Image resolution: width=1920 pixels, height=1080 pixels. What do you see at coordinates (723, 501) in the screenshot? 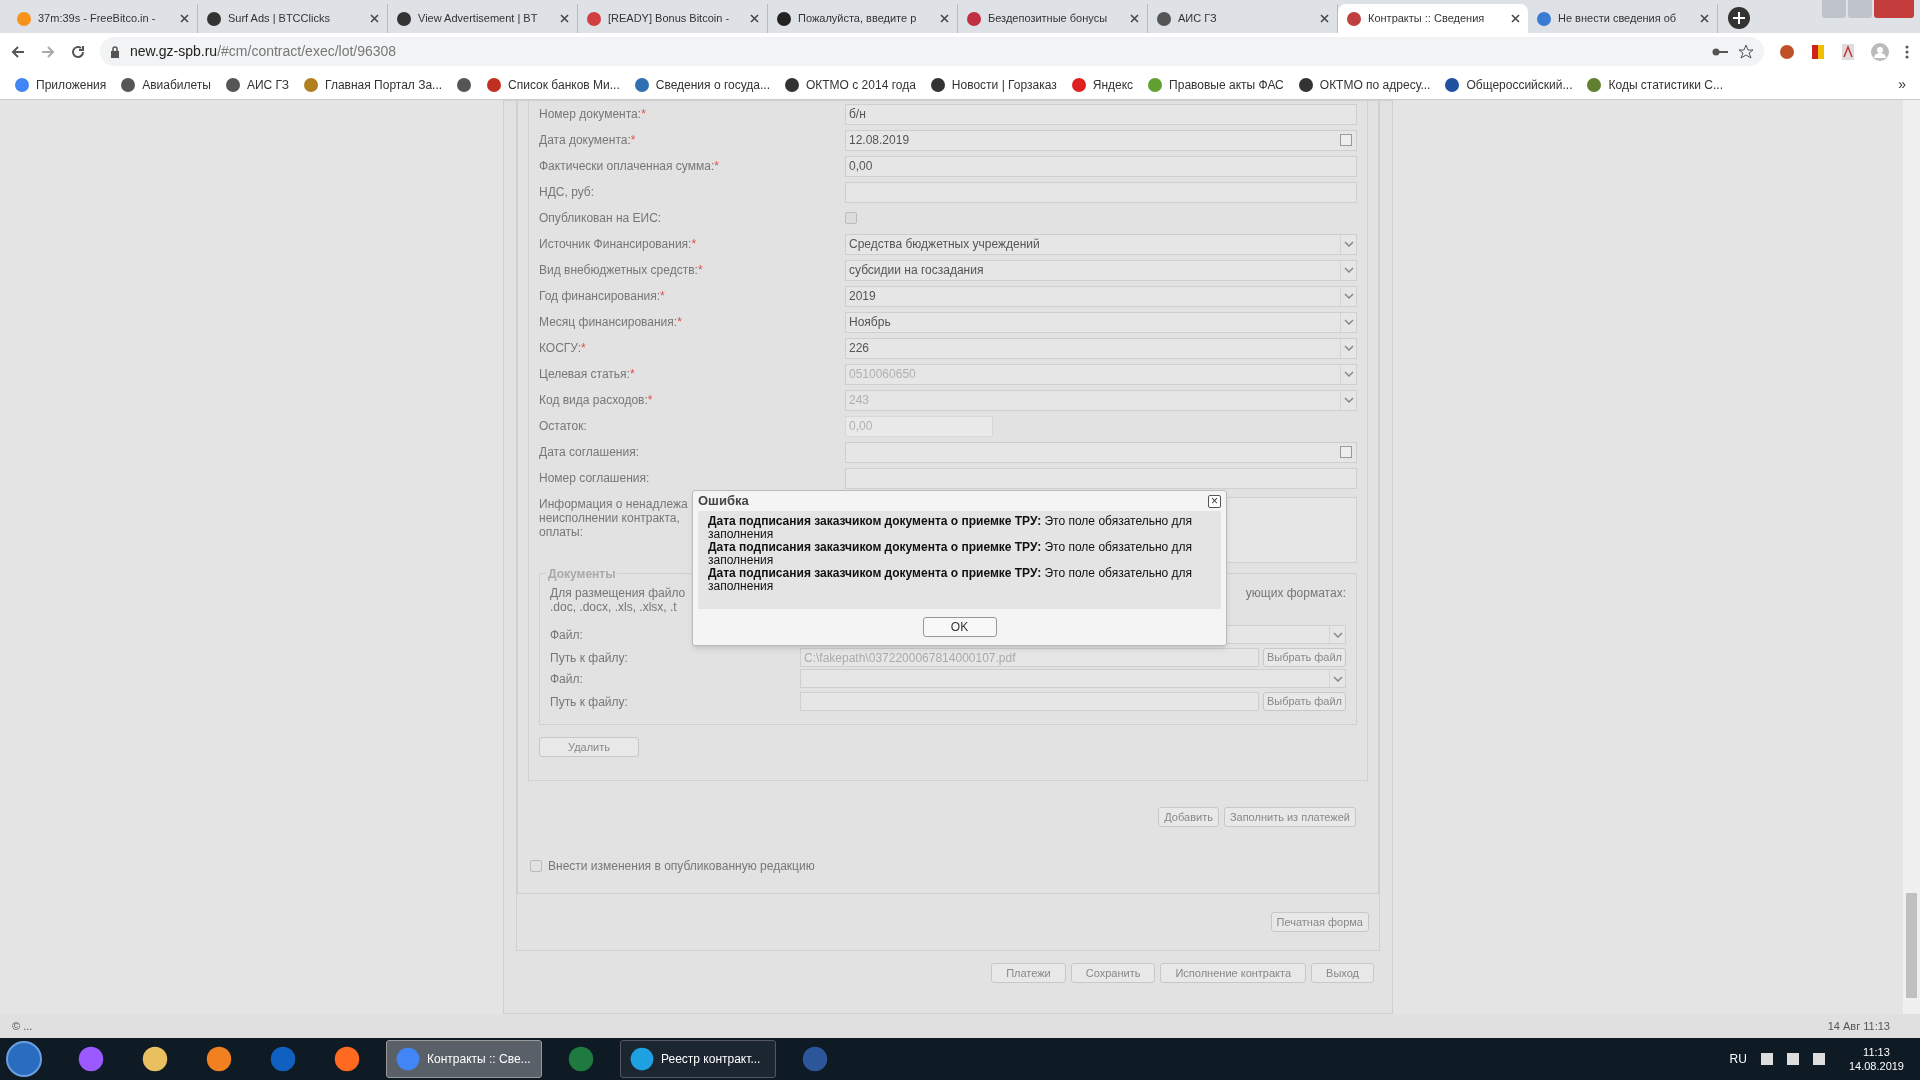
I see `dialog-title: Ошибка` at bounding box center [723, 501].